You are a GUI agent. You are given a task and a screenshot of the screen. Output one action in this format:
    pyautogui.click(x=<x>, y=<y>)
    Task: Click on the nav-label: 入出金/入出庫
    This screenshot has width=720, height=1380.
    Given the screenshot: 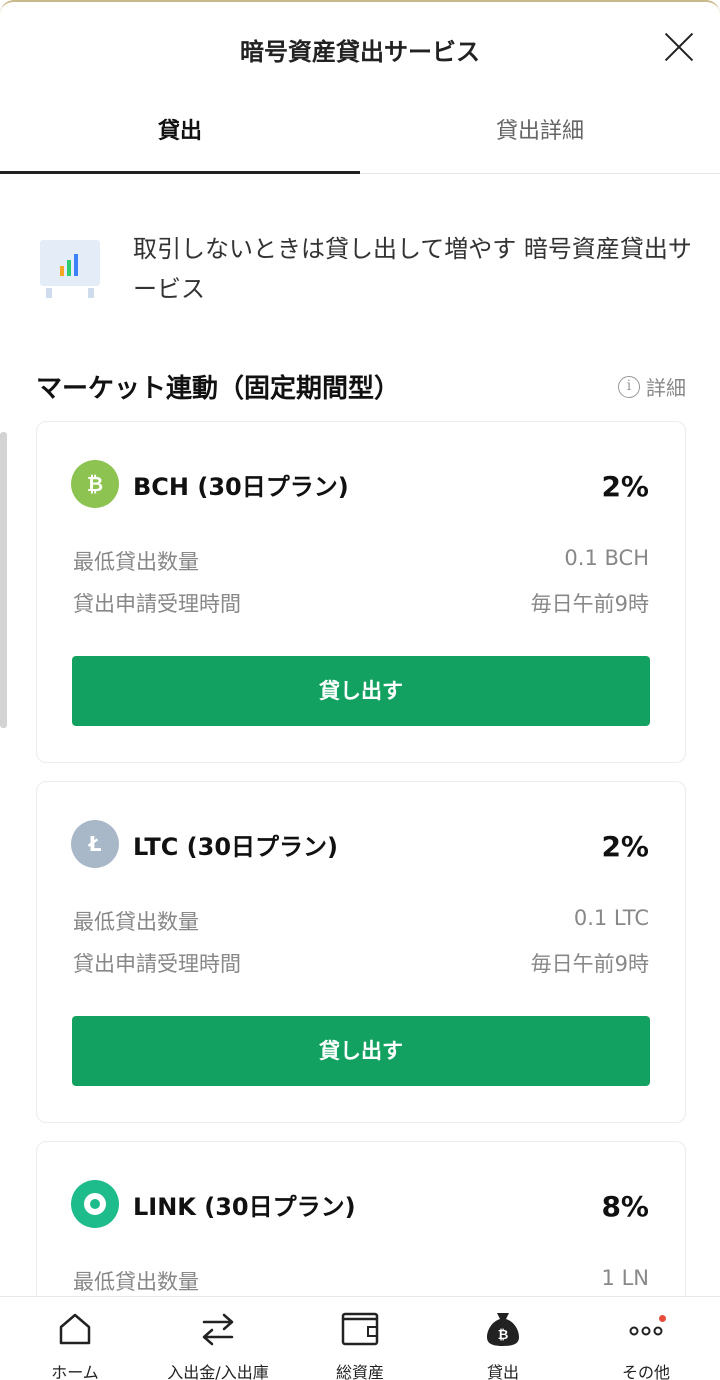 What is the action you would take?
    pyautogui.click(x=218, y=1371)
    